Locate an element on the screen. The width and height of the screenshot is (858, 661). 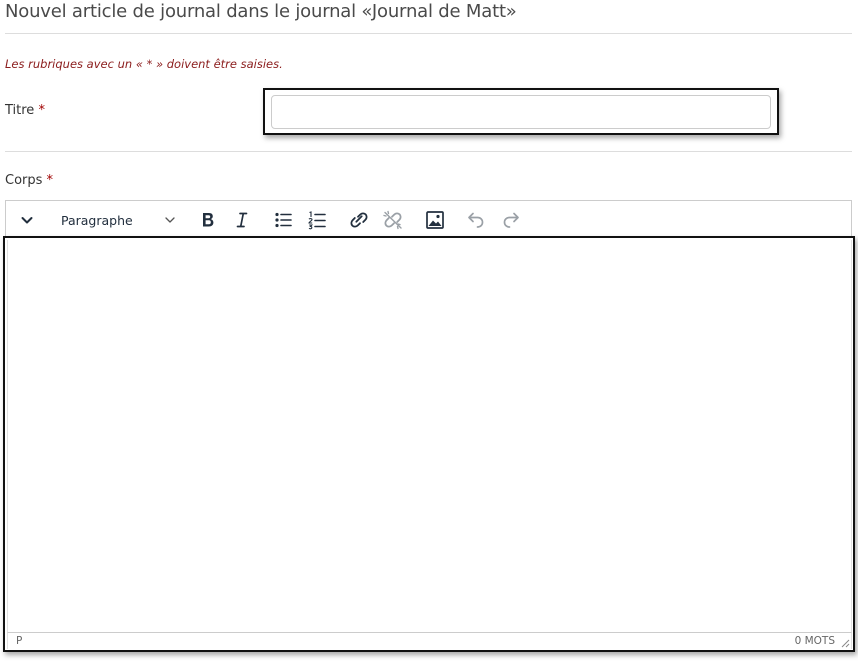
undo-icon is located at coordinates (476, 220).